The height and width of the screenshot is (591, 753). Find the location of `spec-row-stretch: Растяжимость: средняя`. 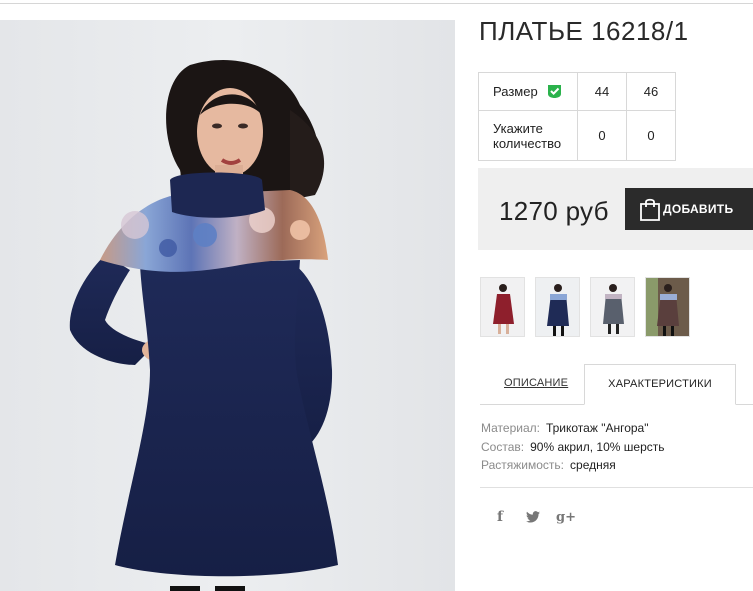

spec-row-stretch: Растяжимость: средняя is located at coordinates (573, 465).